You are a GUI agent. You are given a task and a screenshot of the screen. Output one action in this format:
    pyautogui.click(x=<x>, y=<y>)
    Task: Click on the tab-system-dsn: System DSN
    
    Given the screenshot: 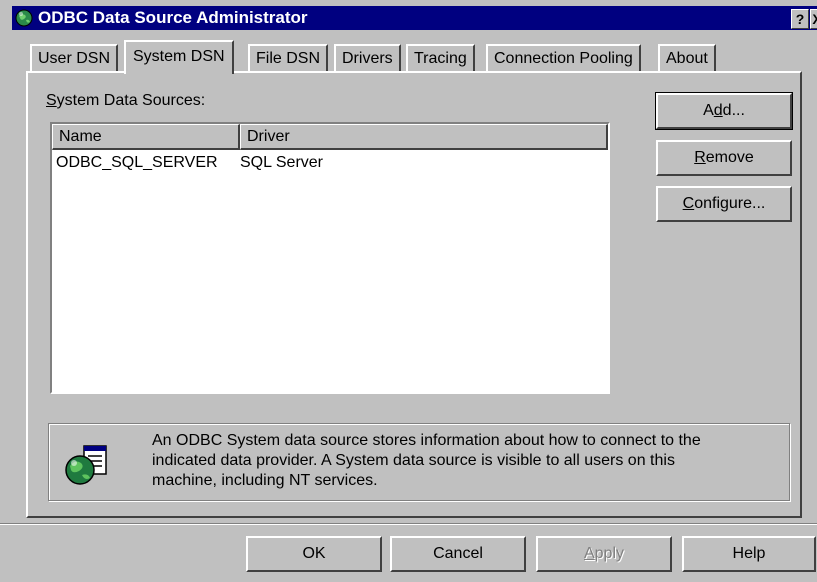 What is the action you would take?
    pyautogui.click(x=179, y=57)
    